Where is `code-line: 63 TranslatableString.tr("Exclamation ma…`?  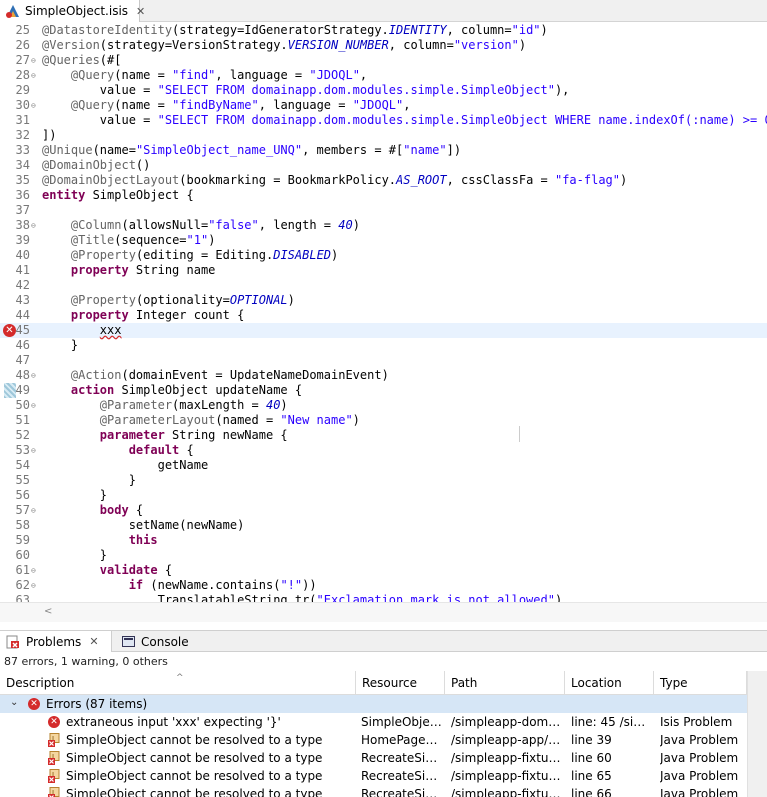 code-line: 63 TranslatableString.tr("Exclamation ma… is located at coordinates (383, 597).